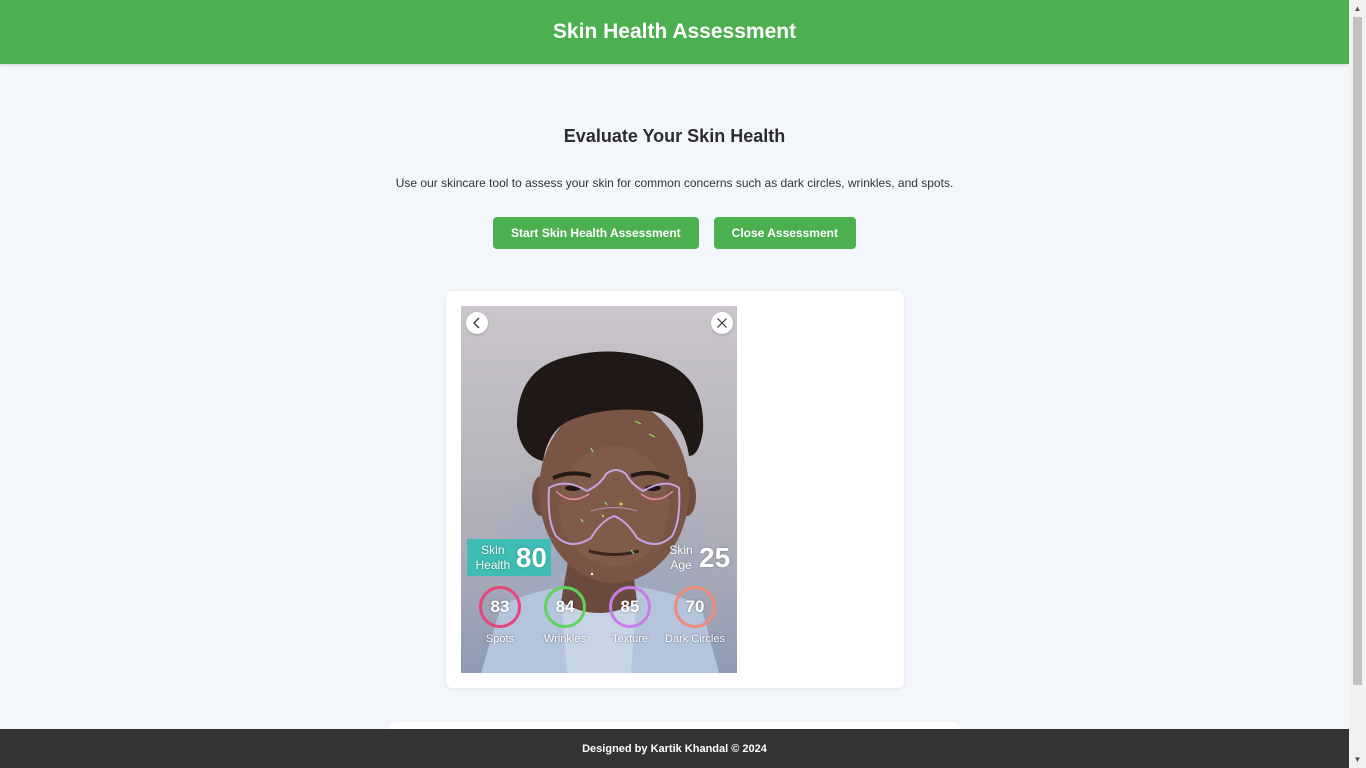  What do you see at coordinates (695, 607) in the screenshot?
I see `gauge-ring: 70` at bounding box center [695, 607].